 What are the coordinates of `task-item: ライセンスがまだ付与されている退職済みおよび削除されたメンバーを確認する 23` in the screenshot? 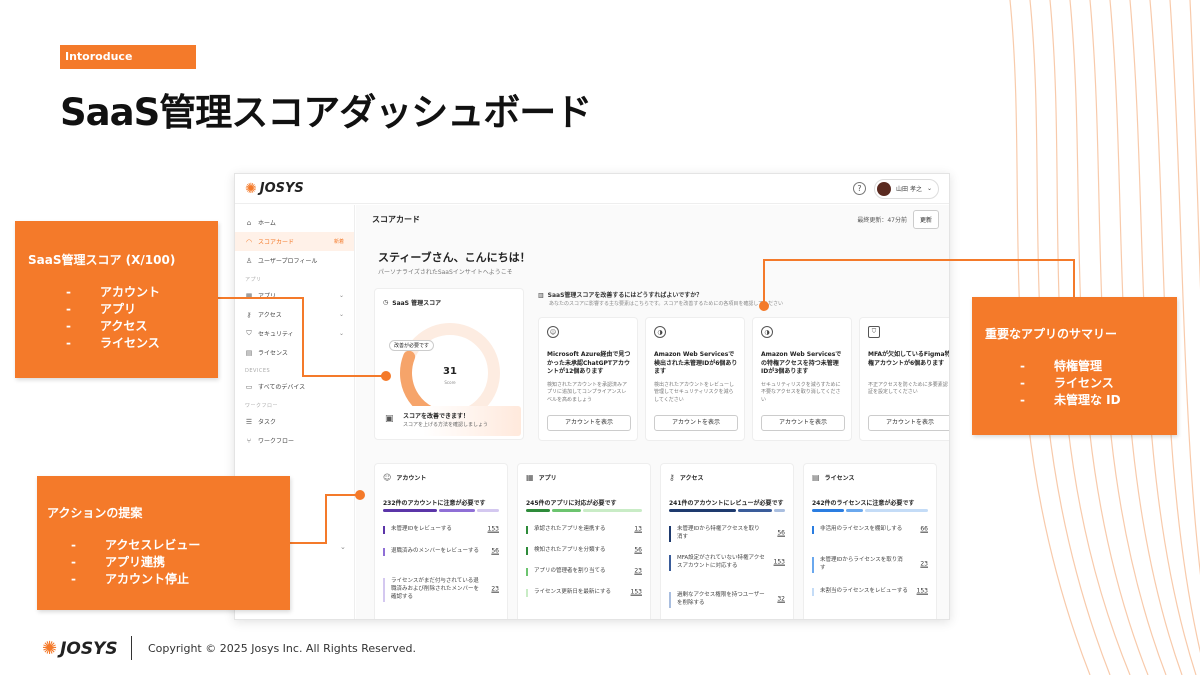 It's located at (441, 590).